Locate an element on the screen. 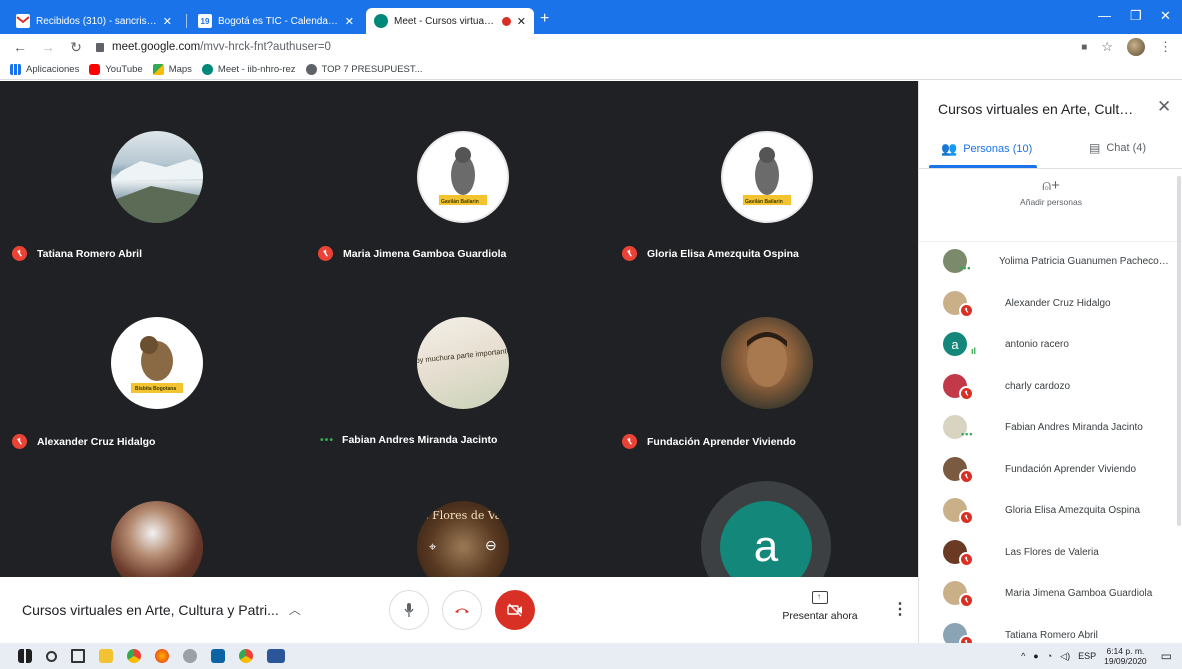 The image size is (1182, 669). volume-icon: ◁) is located at coordinates (1065, 656).